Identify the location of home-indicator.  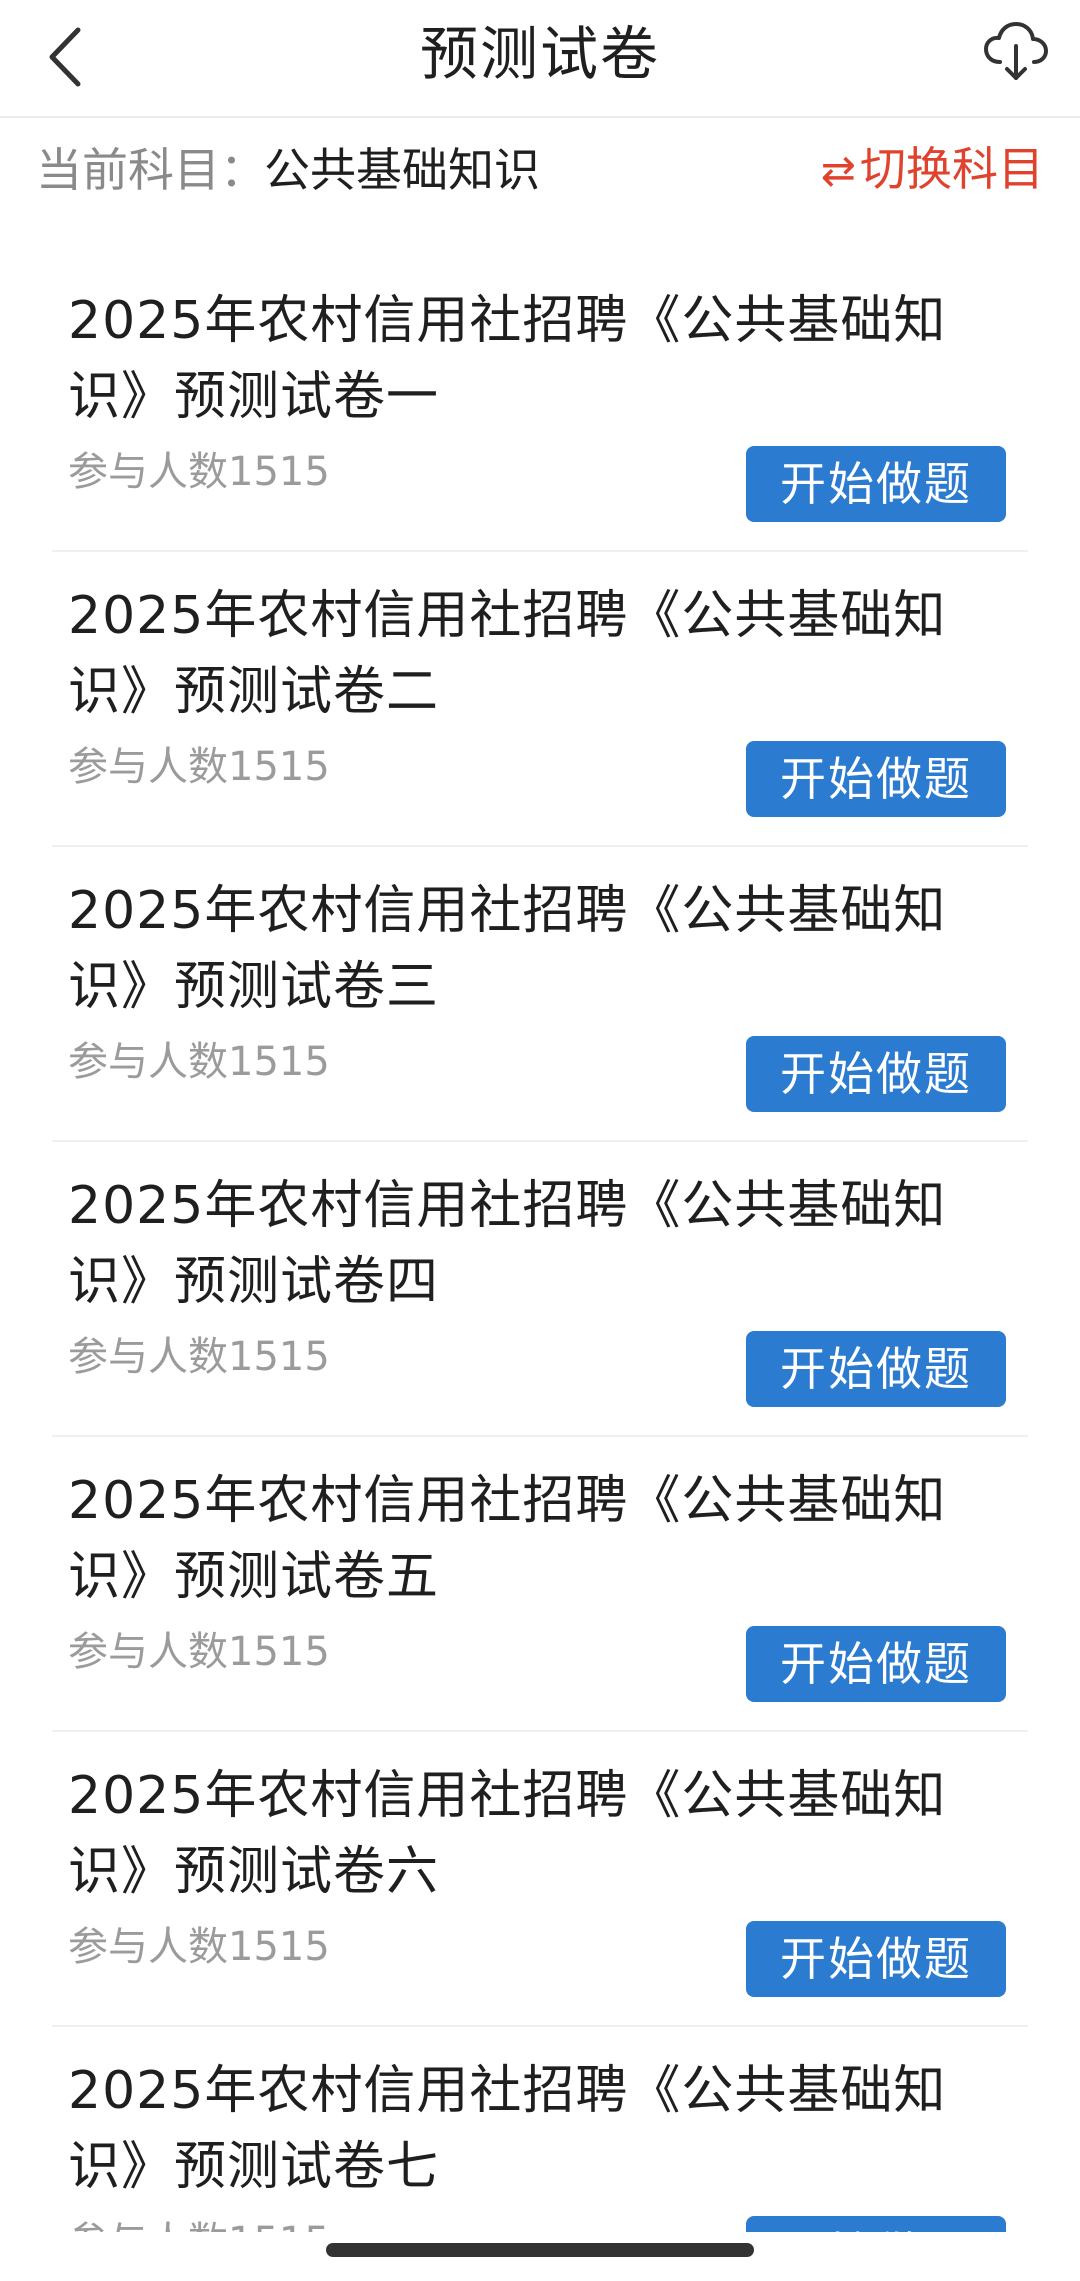
(540, 2250).